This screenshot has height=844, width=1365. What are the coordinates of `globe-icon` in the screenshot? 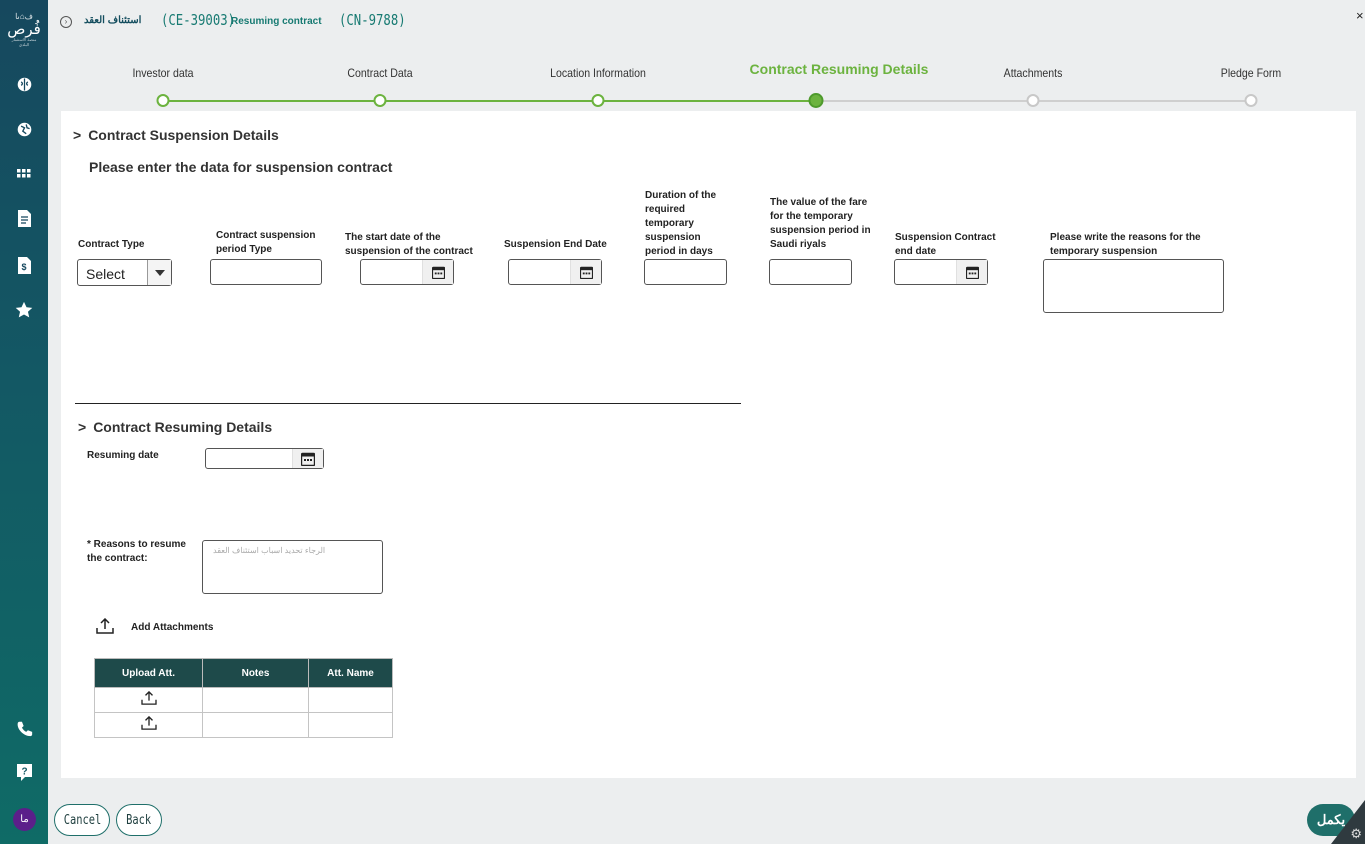 It's located at (24, 129).